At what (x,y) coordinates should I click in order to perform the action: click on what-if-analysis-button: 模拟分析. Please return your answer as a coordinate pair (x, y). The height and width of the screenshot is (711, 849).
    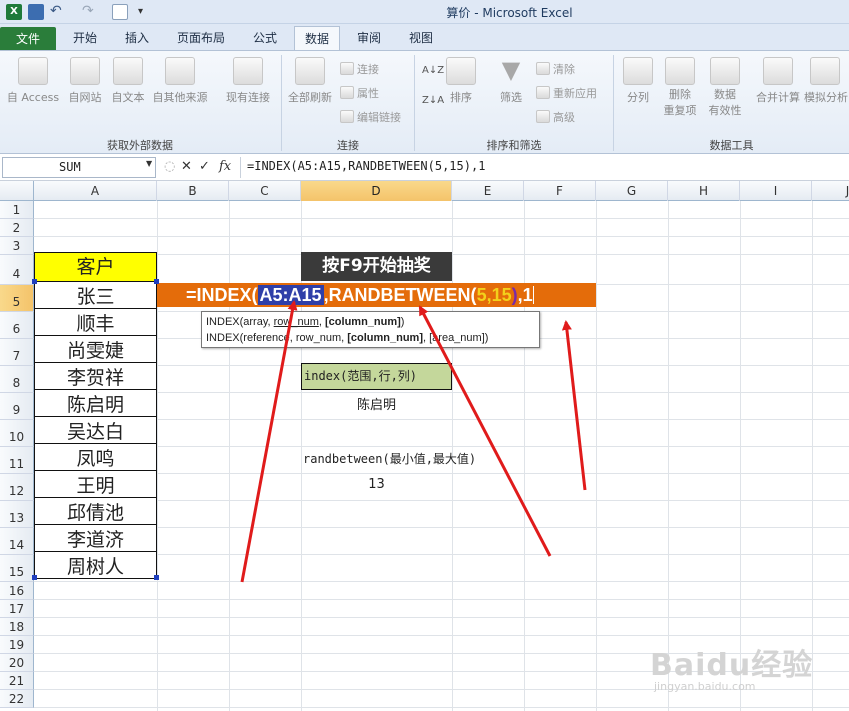
    Looking at the image, I should click on (826, 81).